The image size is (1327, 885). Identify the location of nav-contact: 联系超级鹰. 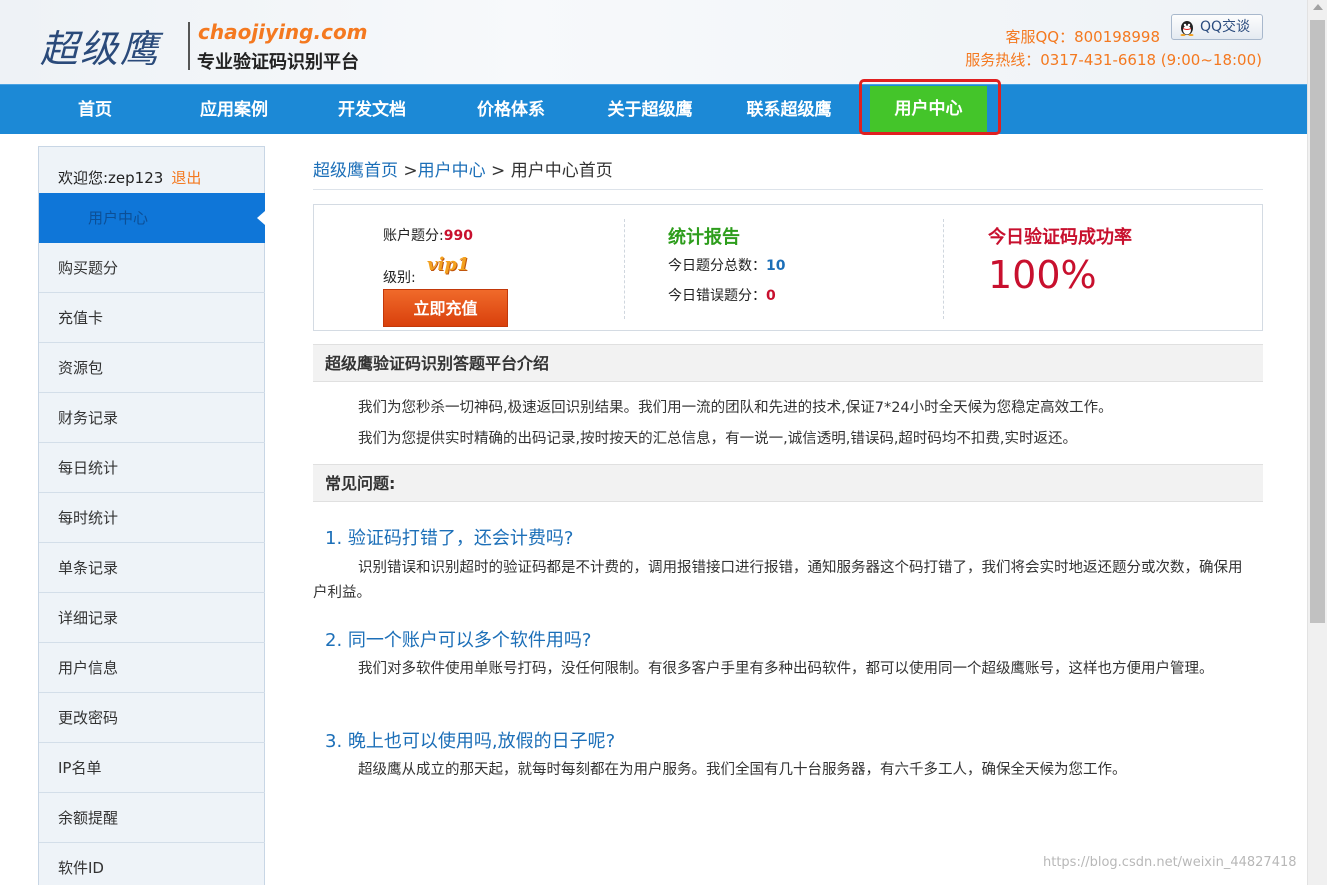
(789, 110).